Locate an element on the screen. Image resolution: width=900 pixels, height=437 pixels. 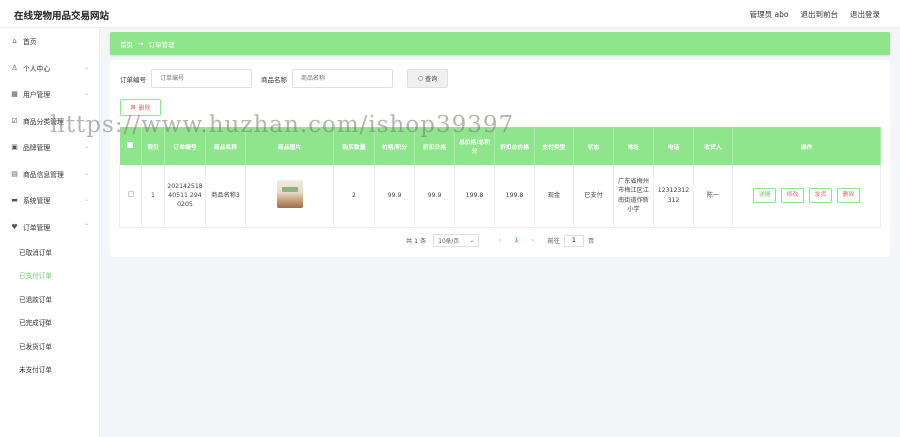
page-size-value: 10条/页 is located at coordinates (449, 242).